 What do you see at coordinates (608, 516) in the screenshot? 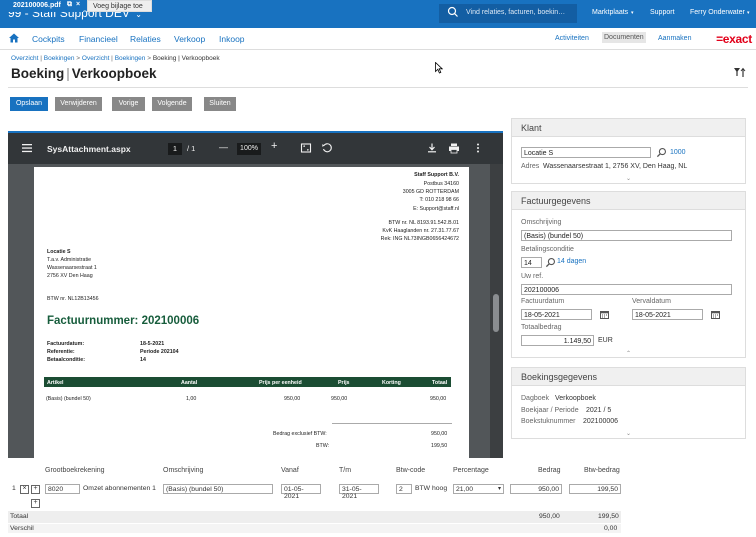
I see `total-vat-amount: 199,50` at bounding box center [608, 516].